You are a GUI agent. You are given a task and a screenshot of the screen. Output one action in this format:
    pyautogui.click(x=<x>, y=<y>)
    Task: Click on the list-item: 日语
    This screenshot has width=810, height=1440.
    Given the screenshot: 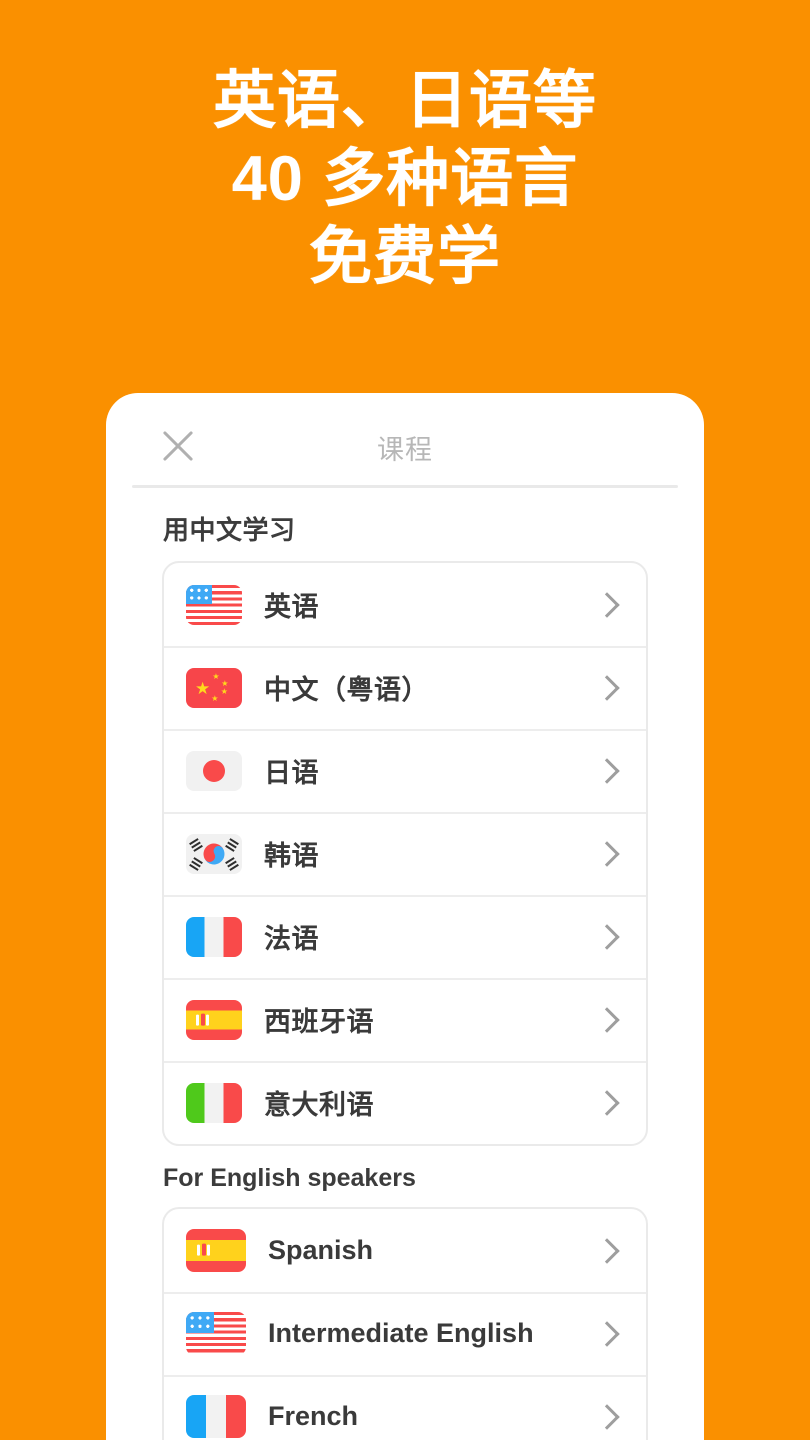 What is the action you would take?
    pyautogui.click(x=405, y=770)
    